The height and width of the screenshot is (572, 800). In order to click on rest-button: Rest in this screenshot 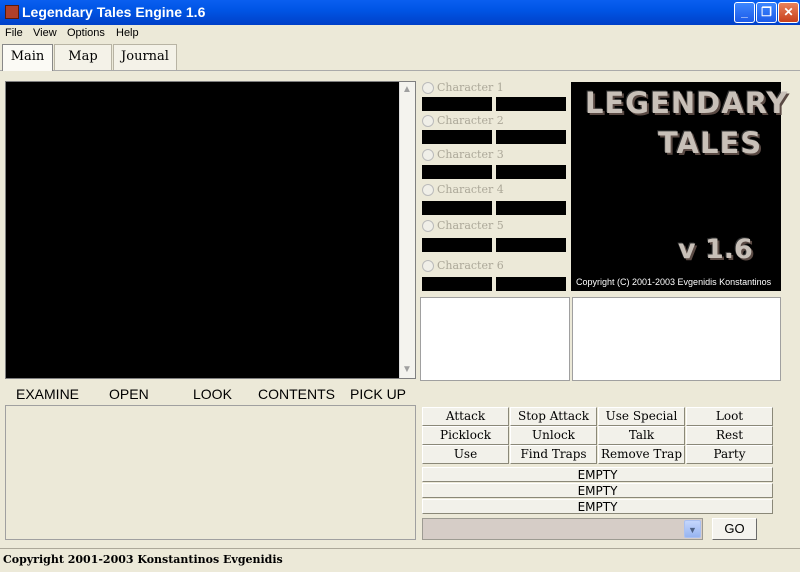, I will do `click(729, 435)`.